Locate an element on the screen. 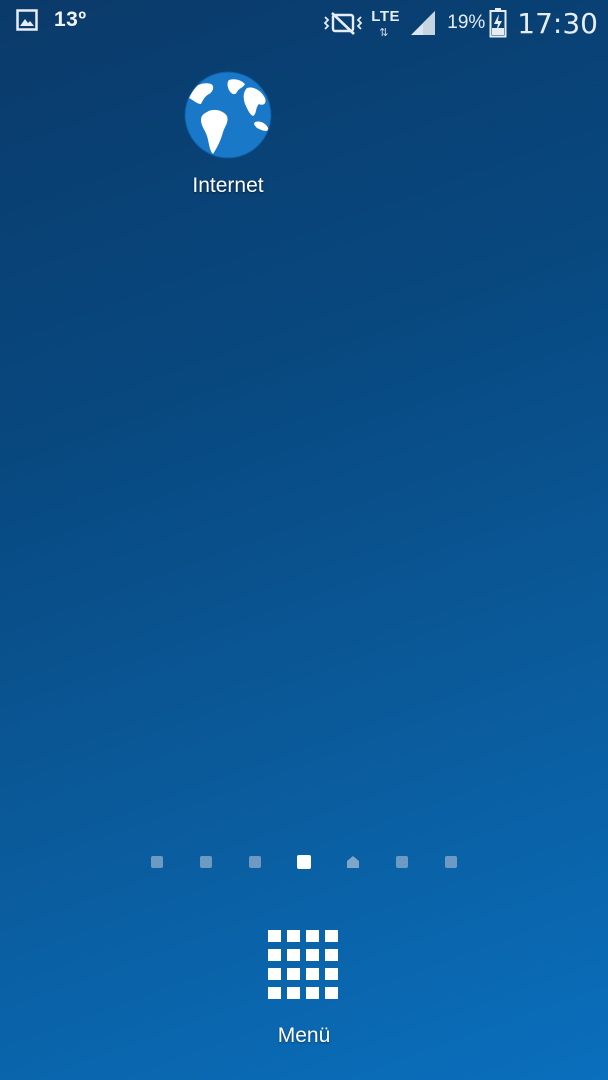  network-type-label: LTE is located at coordinates (385, 16).